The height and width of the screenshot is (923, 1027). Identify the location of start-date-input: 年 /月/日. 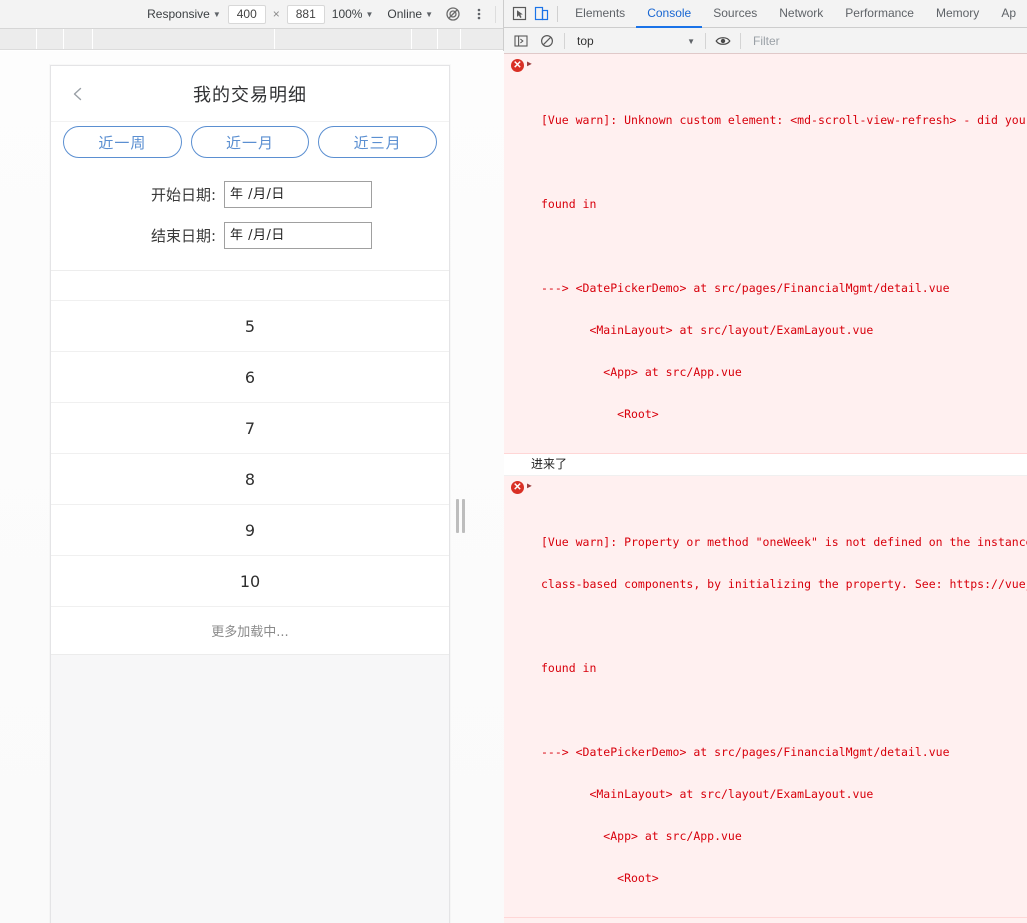
(298, 194).